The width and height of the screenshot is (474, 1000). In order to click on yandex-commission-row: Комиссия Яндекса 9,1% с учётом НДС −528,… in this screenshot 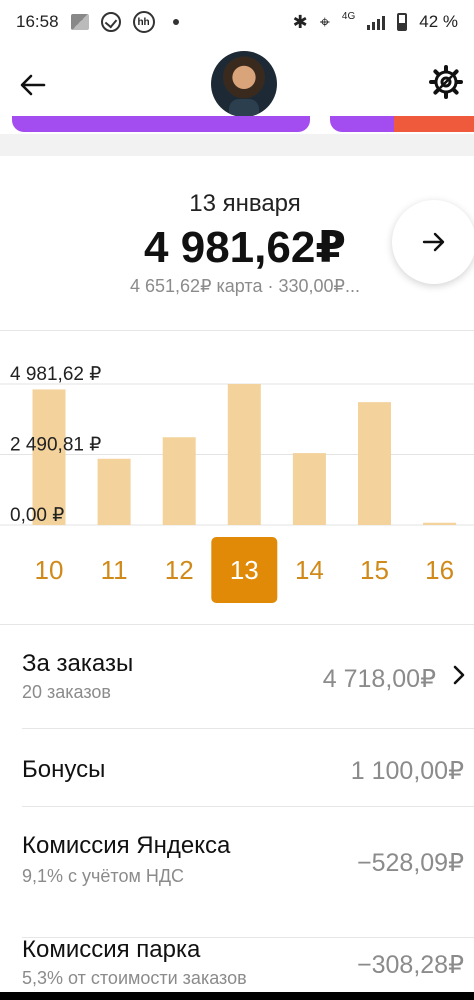, I will do `click(237, 871)`.